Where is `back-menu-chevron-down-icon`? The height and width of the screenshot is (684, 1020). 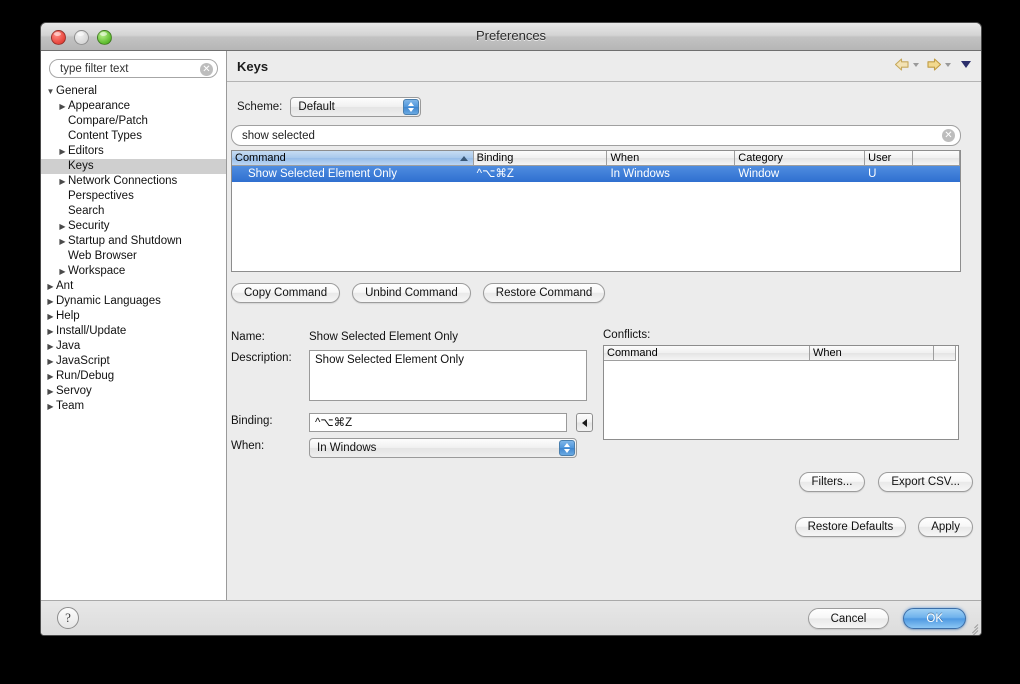 back-menu-chevron-down-icon is located at coordinates (916, 64).